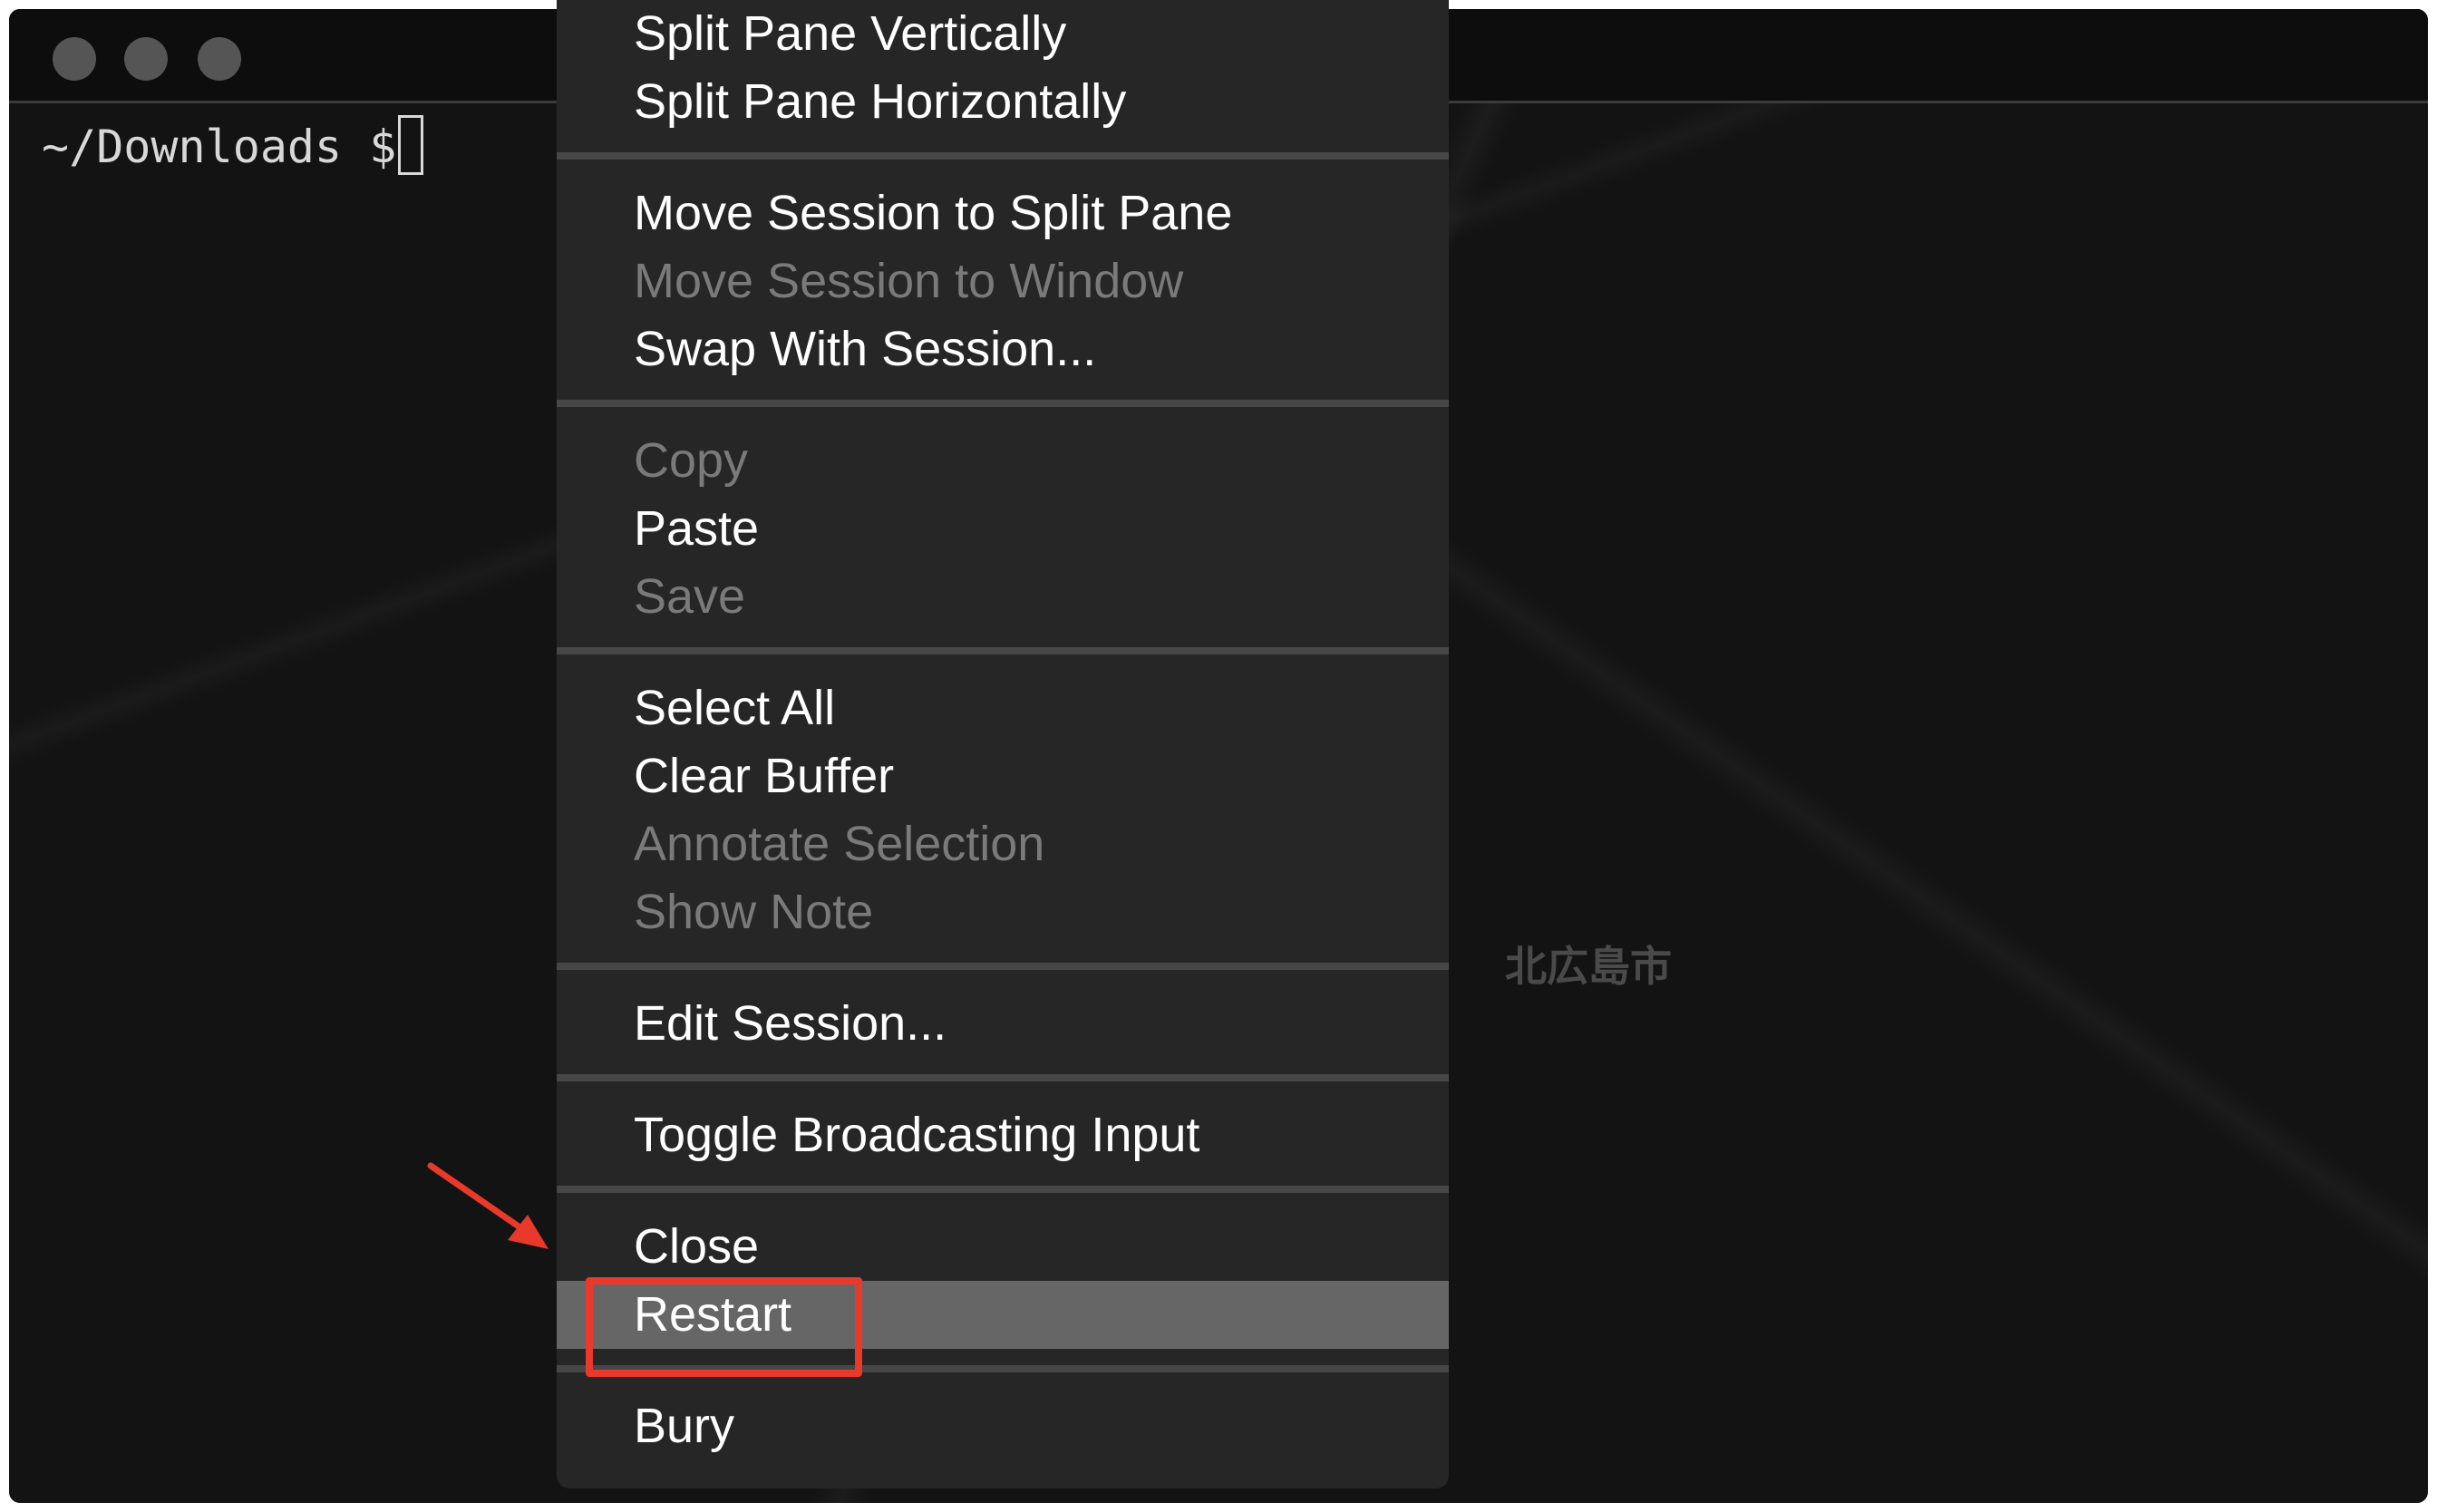  What do you see at coordinates (488, 1206) in the screenshot?
I see `annotation-arrow-icon` at bounding box center [488, 1206].